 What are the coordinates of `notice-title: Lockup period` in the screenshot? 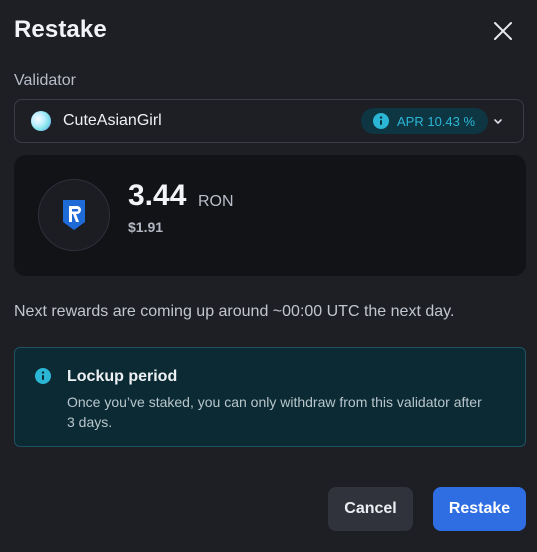 It's located at (122, 376).